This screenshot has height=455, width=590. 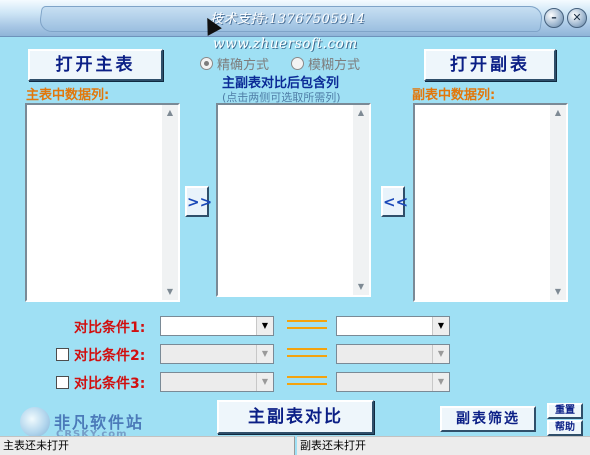 I want to click on radio-fuzzy: 模糊方式, so click(x=325, y=63).